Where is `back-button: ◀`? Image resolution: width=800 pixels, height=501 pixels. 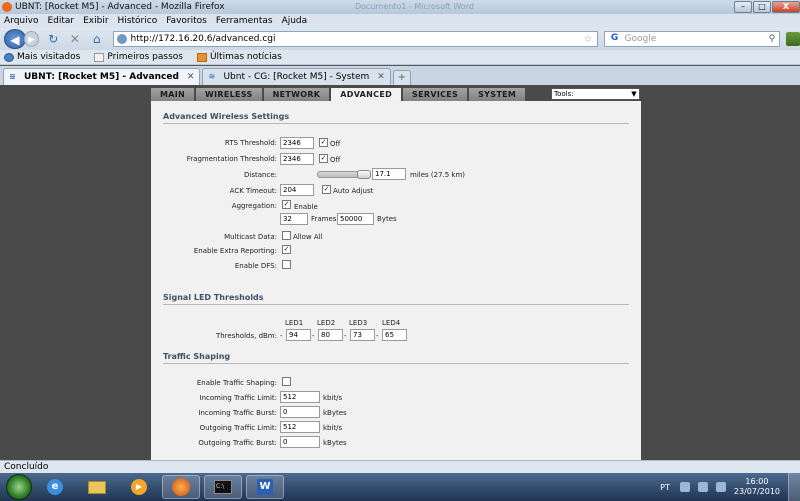 back-button: ◀ is located at coordinates (15, 39).